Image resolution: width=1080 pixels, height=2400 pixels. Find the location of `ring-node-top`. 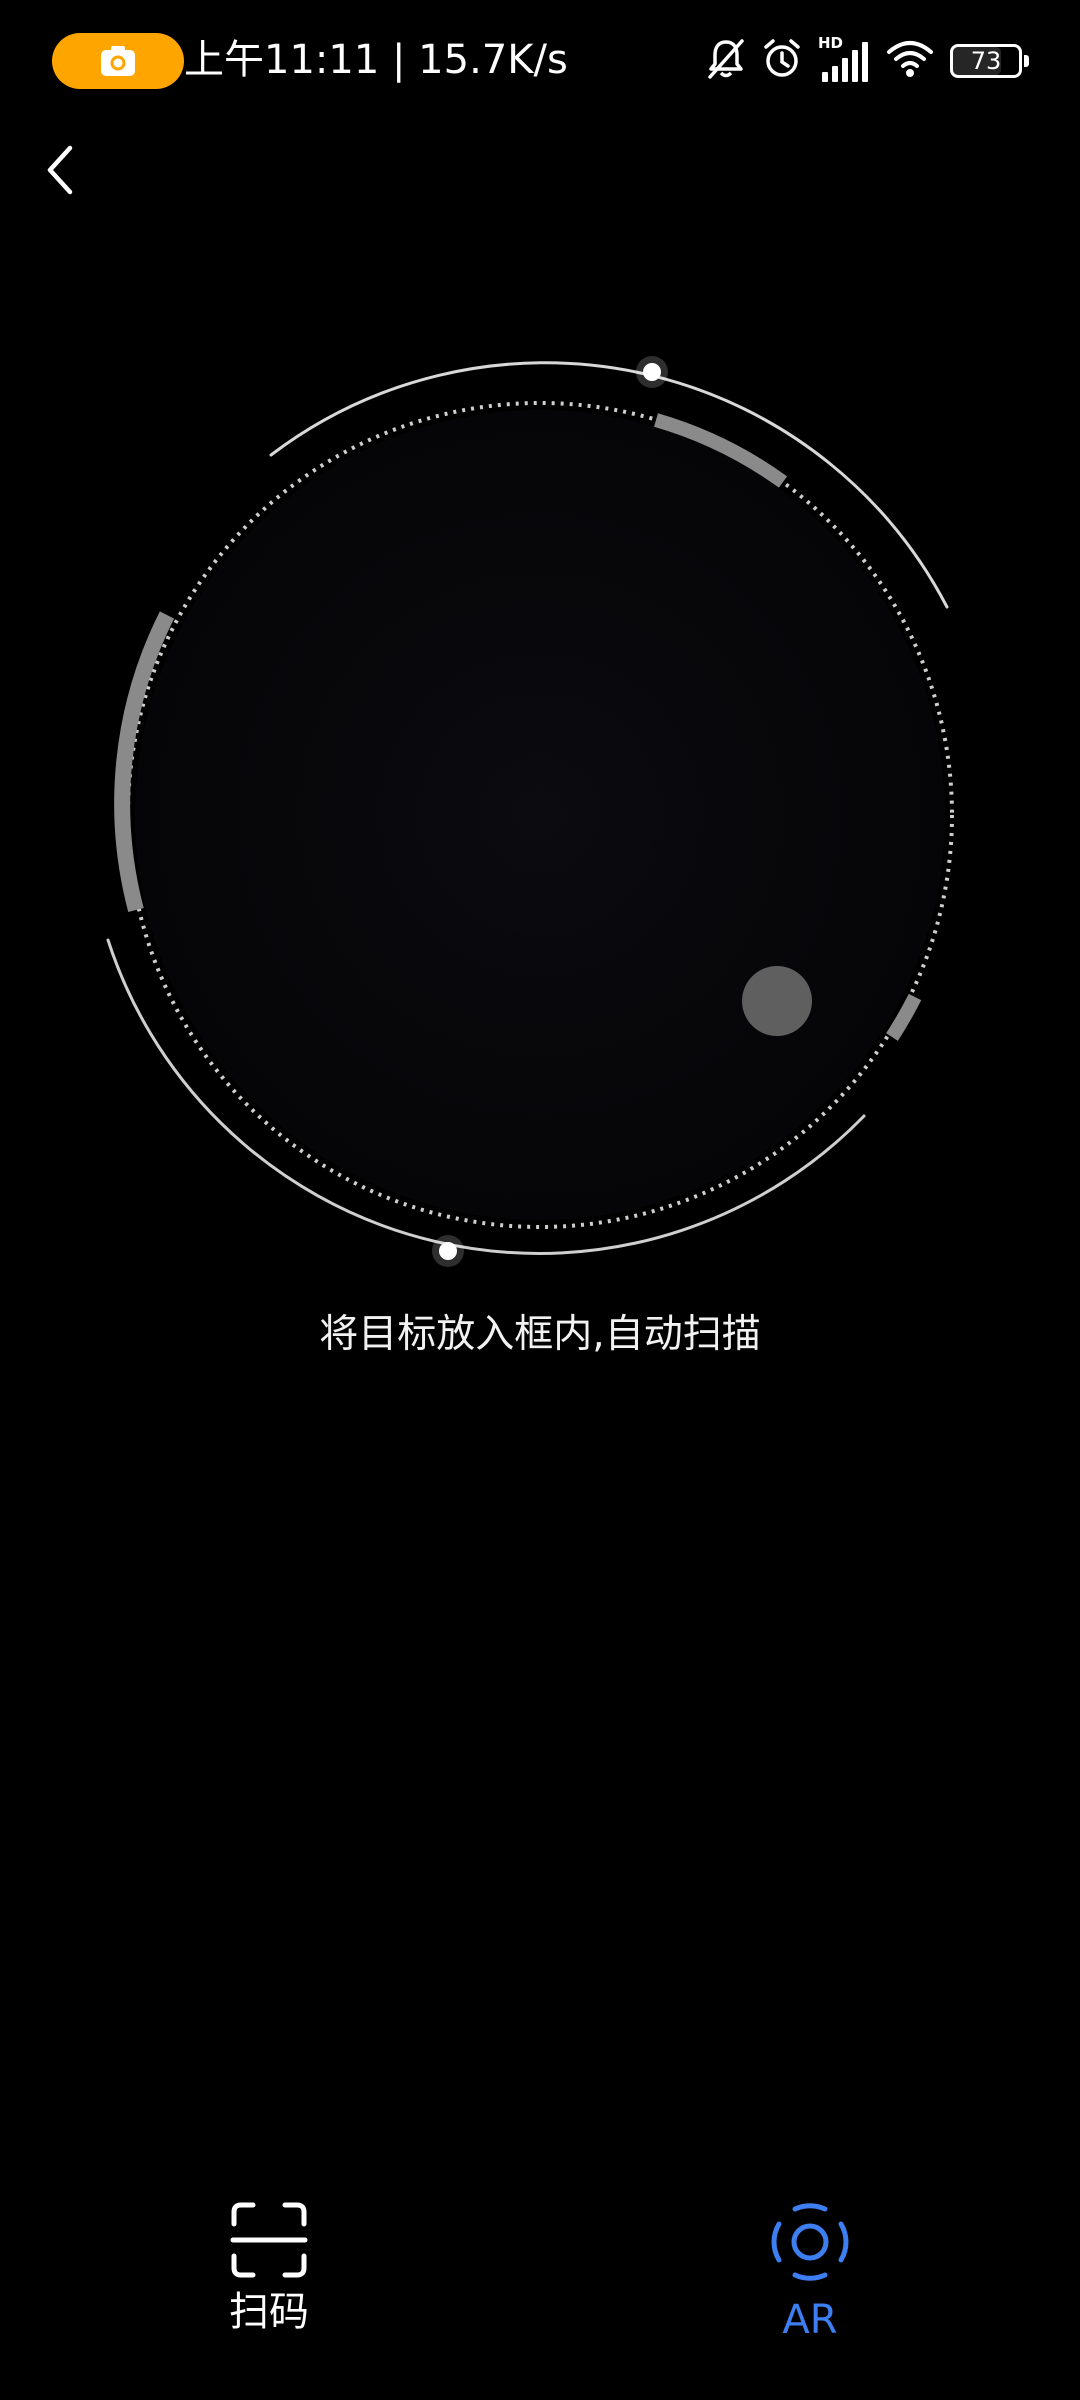

ring-node-top is located at coordinates (652, 372).